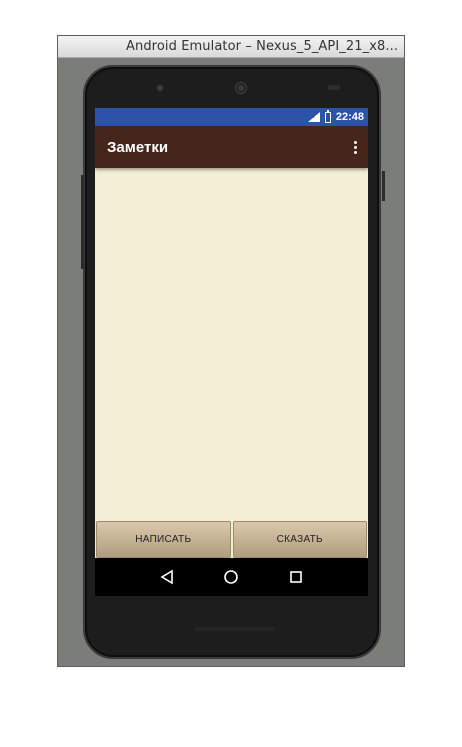  Describe the element at coordinates (231, 117) in the screenshot. I see `status-bar: 4G 22:48` at that location.